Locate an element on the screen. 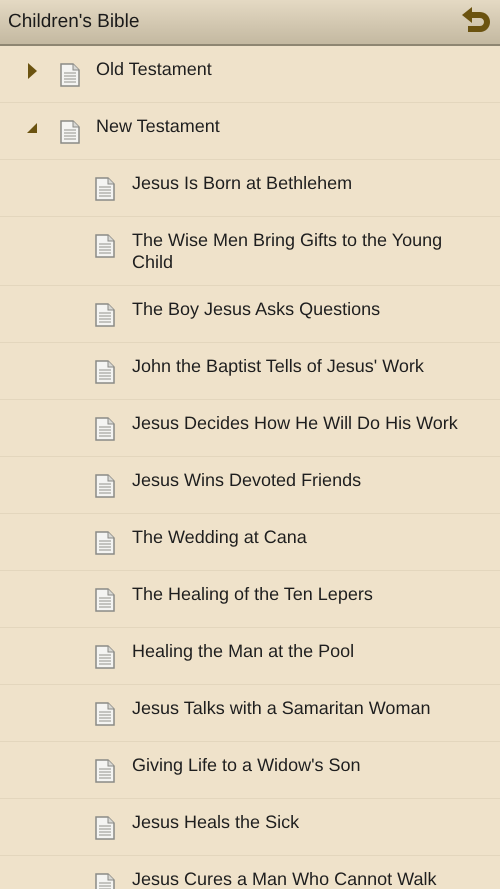 The width and height of the screenshot is (500, 889). tree-item: Jesus Talks with a Samaritan Woman is located at coordinates (250, 713).